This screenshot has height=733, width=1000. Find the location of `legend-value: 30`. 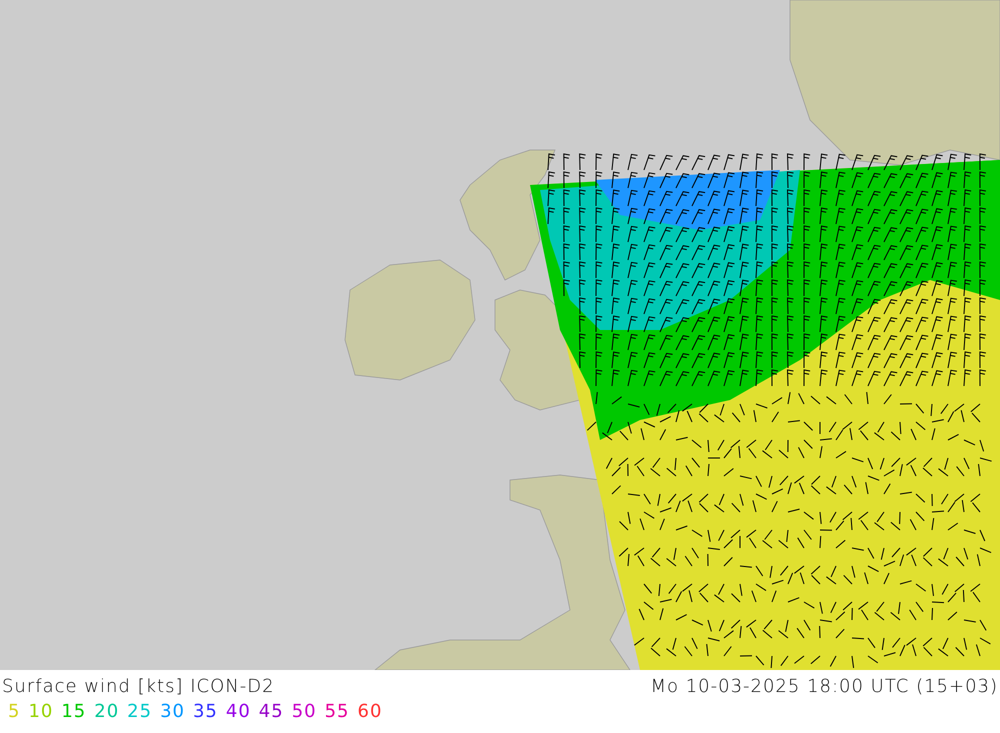

legend-value: 30 is located at coordinates (172, 711).